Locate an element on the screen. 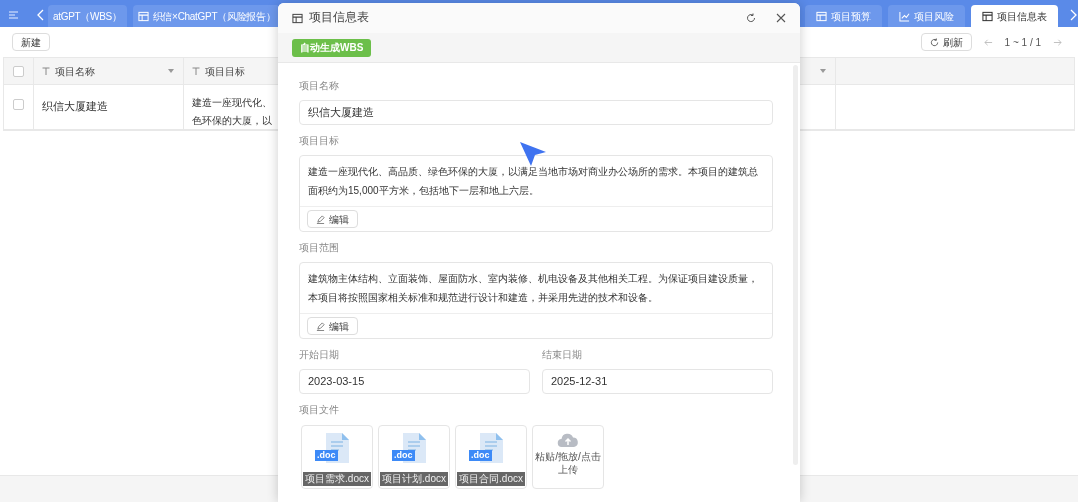 The width and height of the screenshot is (1078, 502). file-thumbnail: .doc 项目需求.docx is located at coordinates (337, 457).